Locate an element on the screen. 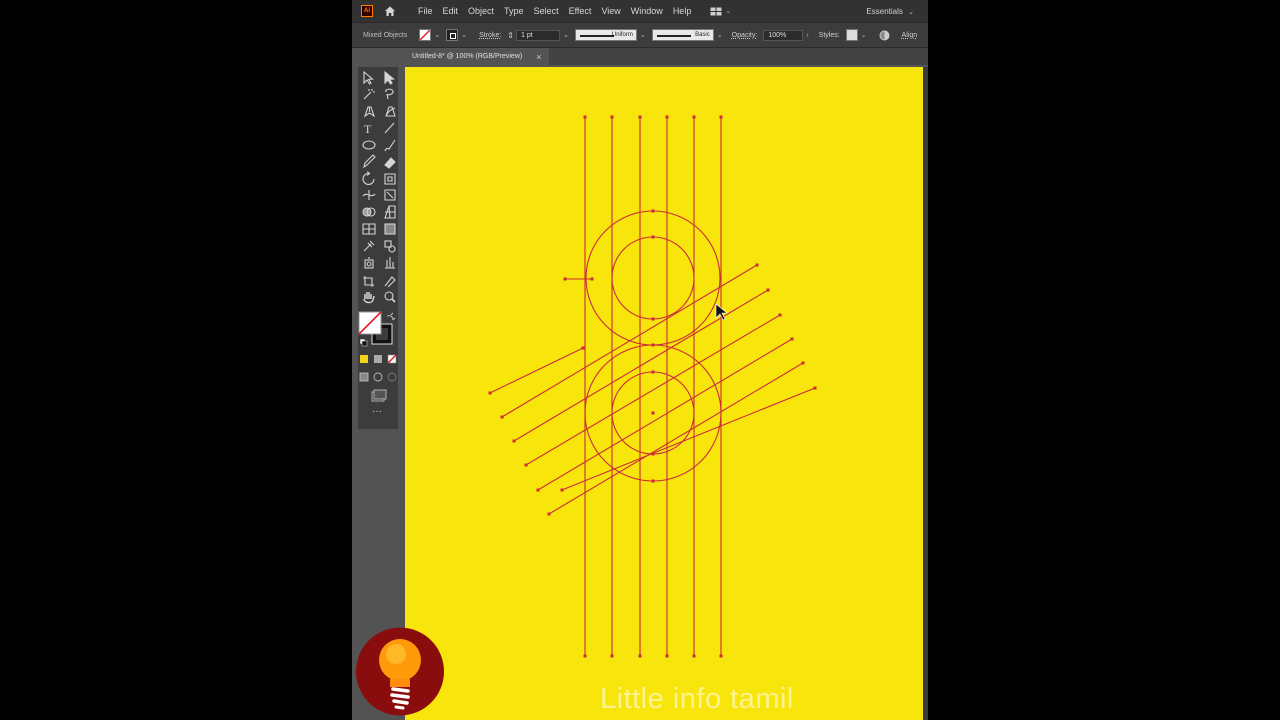  gradient-tool-icon is located at coordinates (390, 229).